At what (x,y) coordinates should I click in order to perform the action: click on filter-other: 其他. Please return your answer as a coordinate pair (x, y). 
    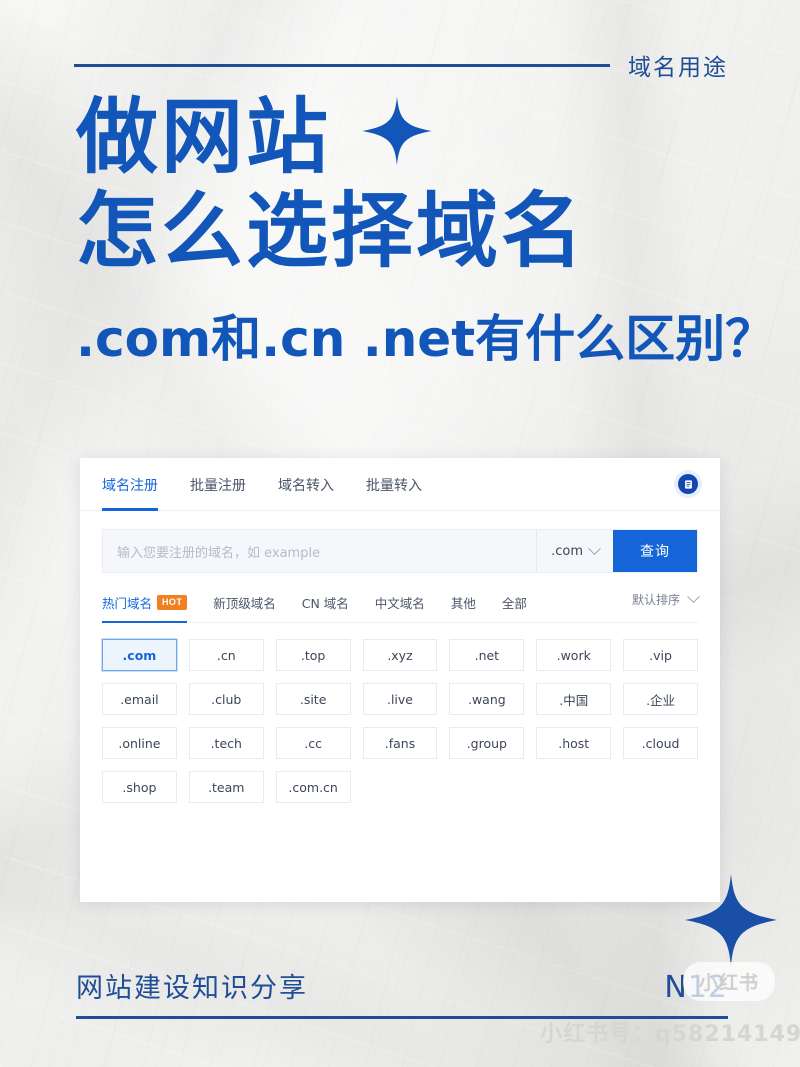
    Looking at the image, I should click on (463, 604).